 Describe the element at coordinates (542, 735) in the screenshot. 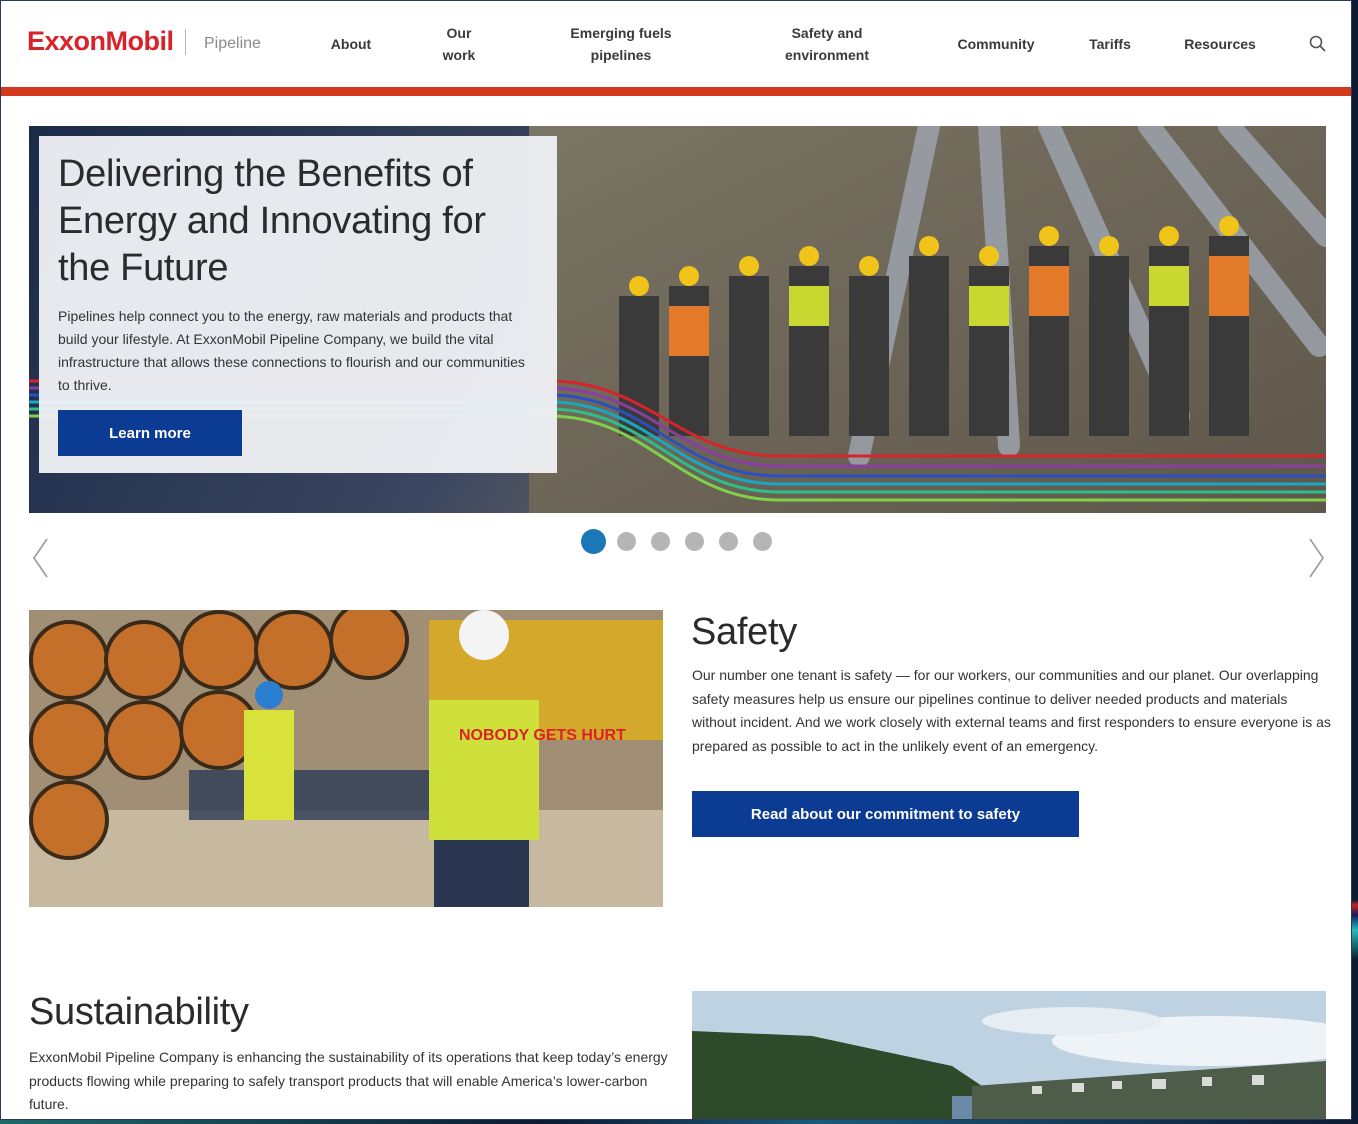

I see `vest-slogan: NOBODY GETS HURT` at that location.